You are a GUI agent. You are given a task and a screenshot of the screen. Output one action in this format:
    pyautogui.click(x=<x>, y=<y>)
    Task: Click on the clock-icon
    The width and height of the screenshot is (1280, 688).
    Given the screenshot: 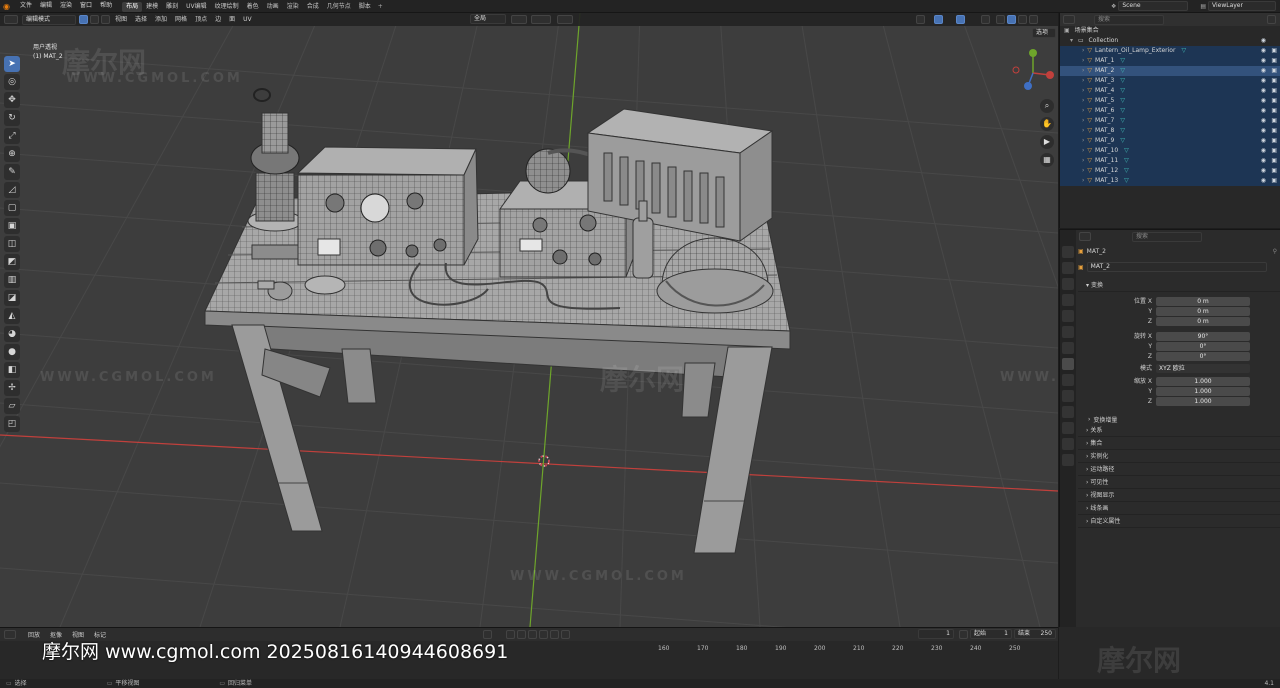 What is the action you would take?
    pyautogui.click(x=963, y=634)
    